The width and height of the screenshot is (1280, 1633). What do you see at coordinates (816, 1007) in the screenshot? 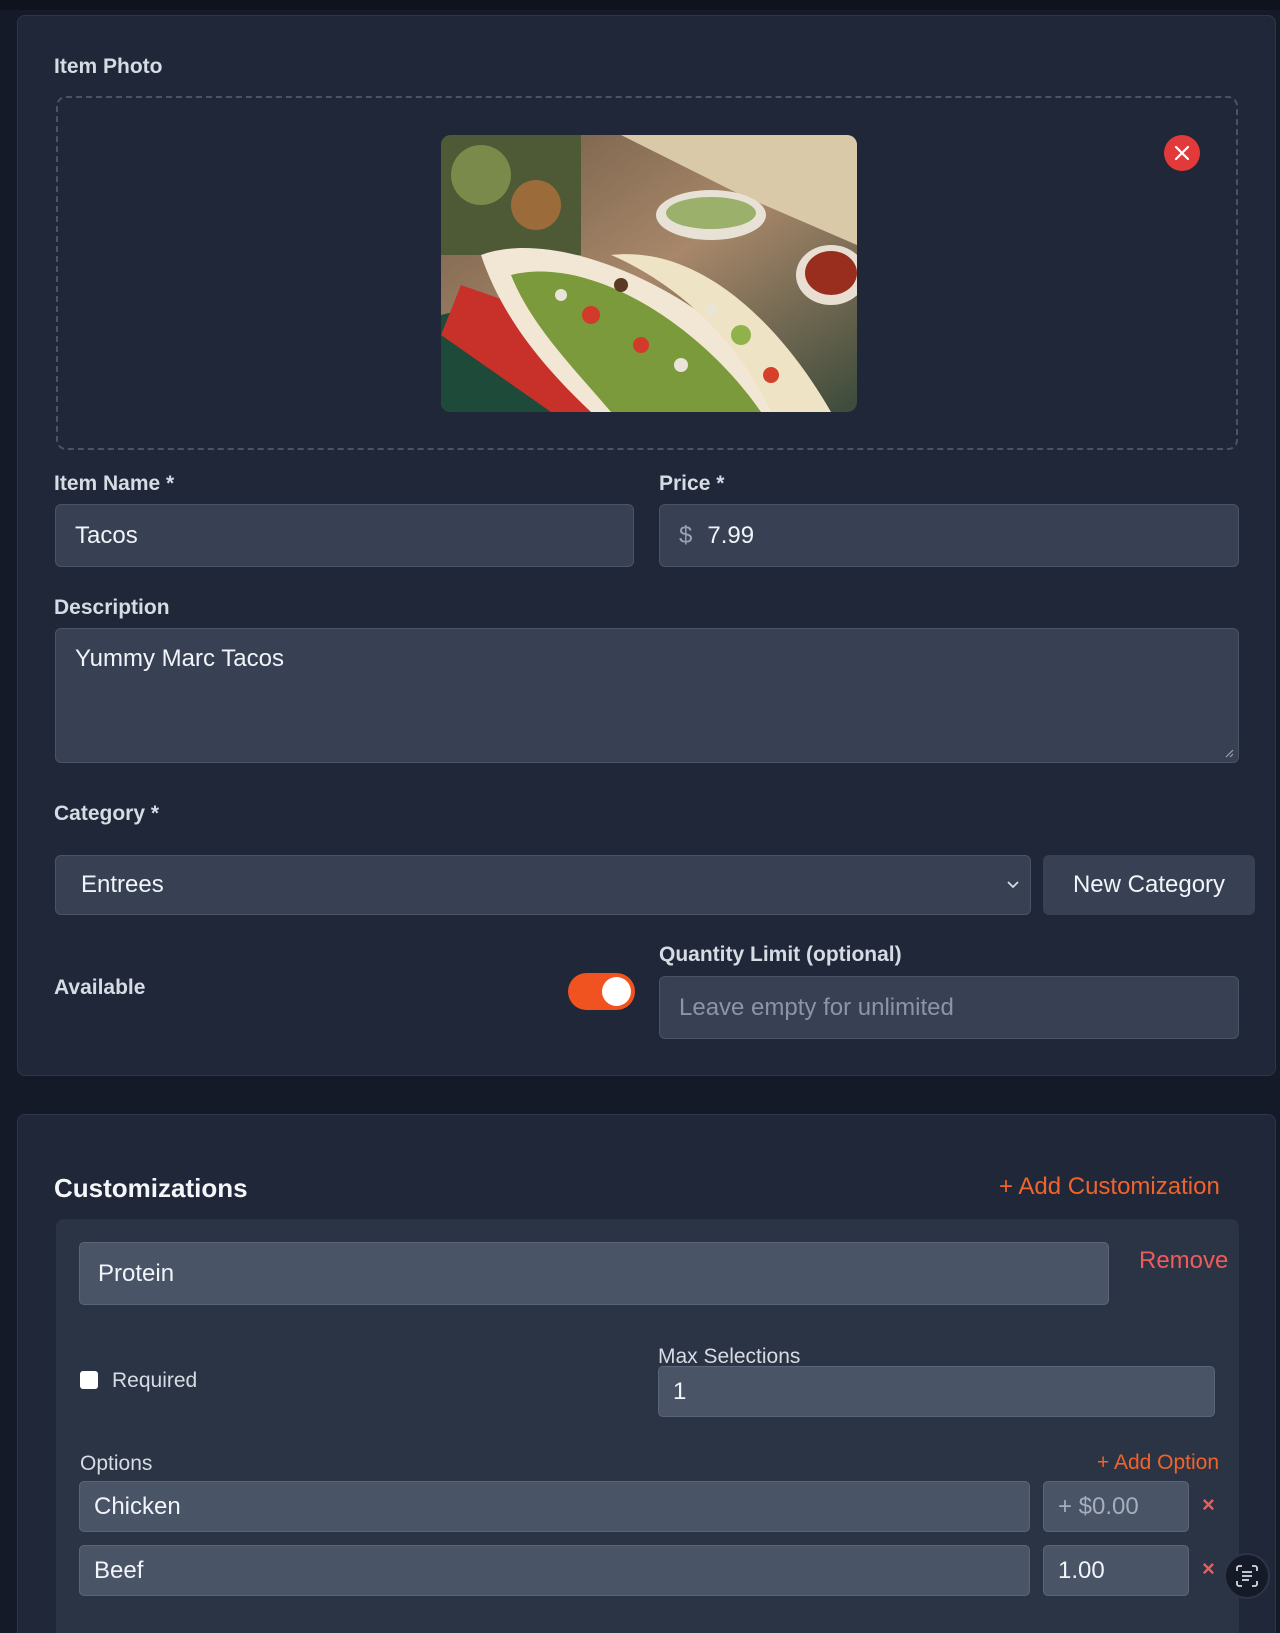
I see `quantity-limit-placeholder: Leave empty for unlimited` at bounding box center [816, 1007].